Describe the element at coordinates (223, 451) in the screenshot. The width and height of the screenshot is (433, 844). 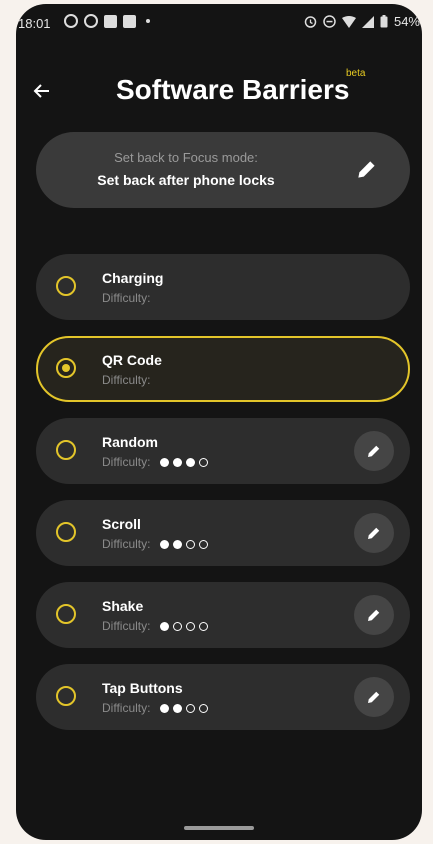
I see `barrier-item: Random Difficulty:` at that location.